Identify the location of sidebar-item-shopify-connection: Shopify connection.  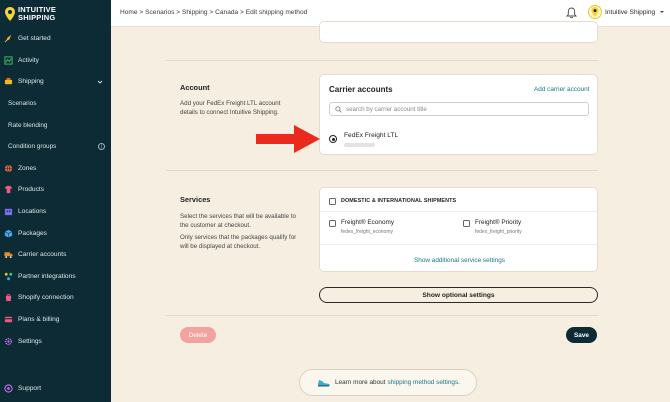
(55, 298).